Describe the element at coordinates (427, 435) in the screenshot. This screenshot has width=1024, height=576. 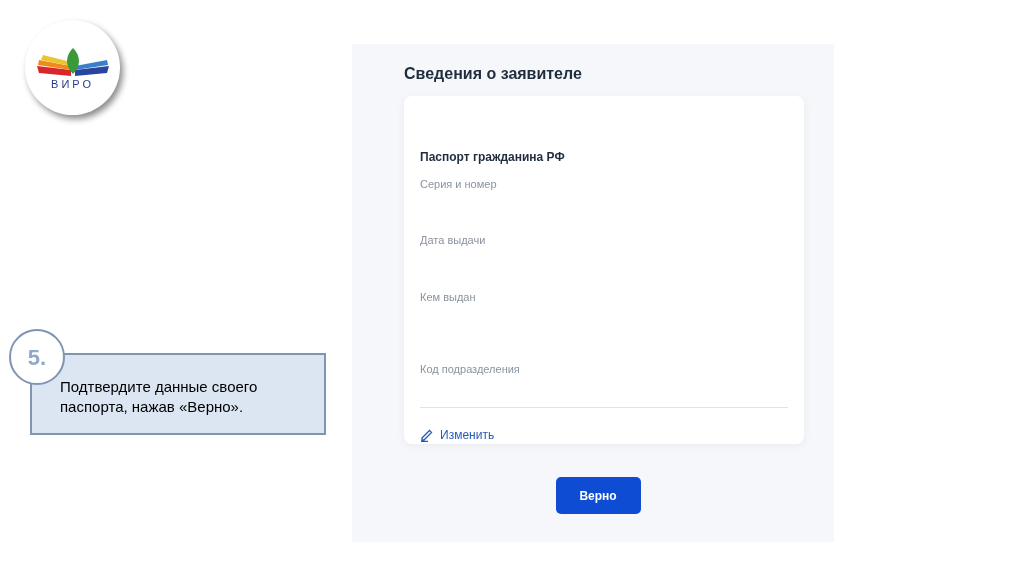
I see `pencil-icon` at that location.